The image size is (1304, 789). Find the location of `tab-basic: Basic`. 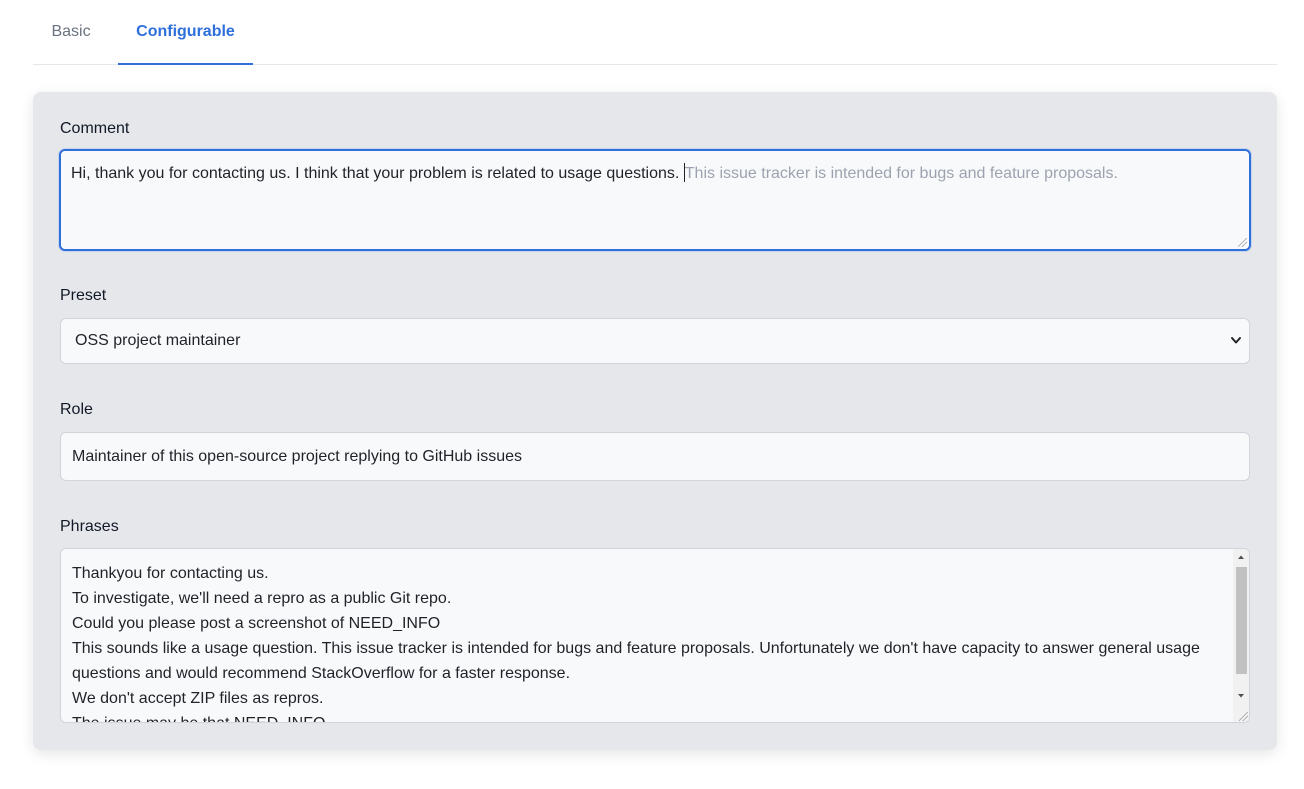

tab-basic: Basic is located at coordinates (71, 32).